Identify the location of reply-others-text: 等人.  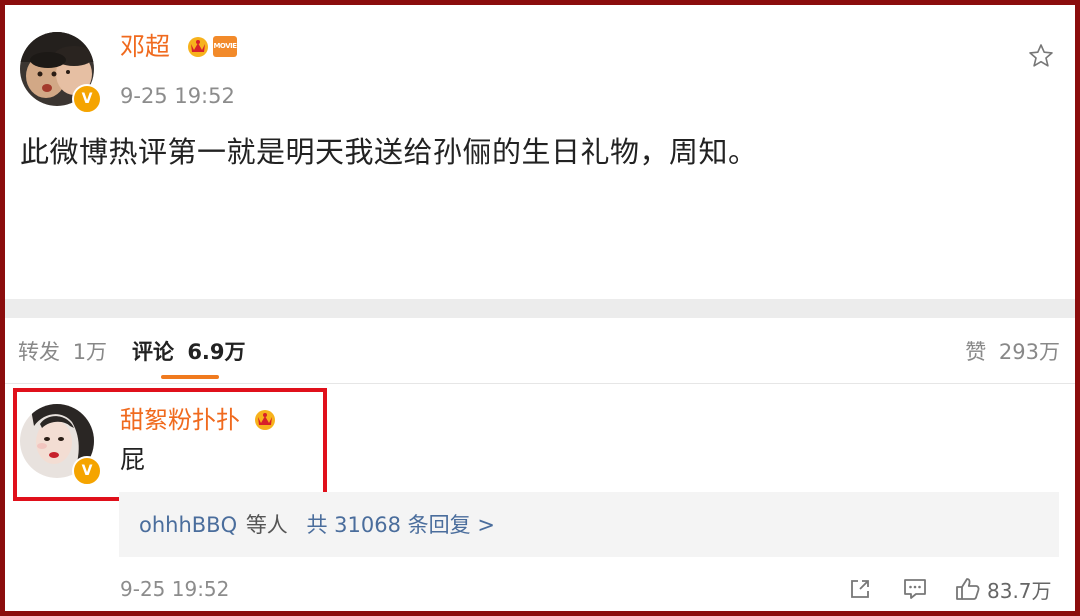
(266, 525).